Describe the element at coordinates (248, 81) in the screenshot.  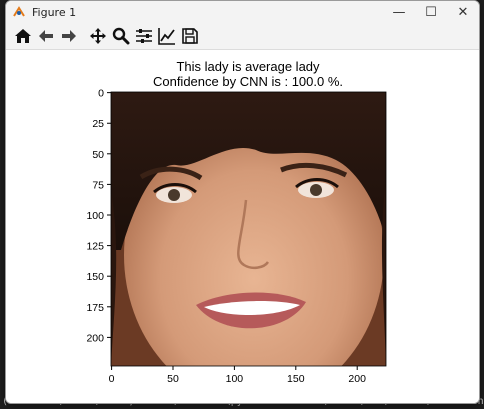
I see `plot-title-line-2: Confidence by CNN is : 100.0 %.` at that location.